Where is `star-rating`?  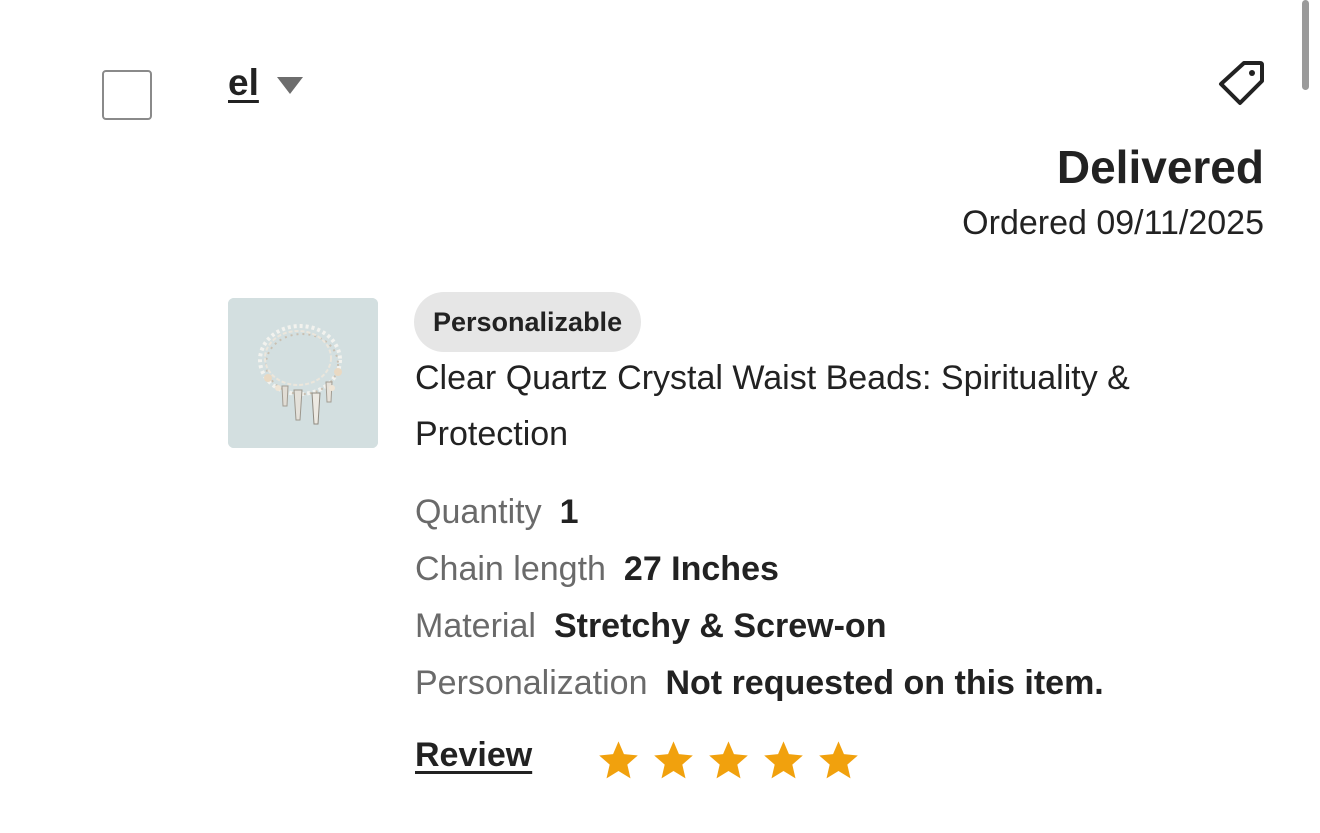
star-rating is located at coordinates (728, 760).